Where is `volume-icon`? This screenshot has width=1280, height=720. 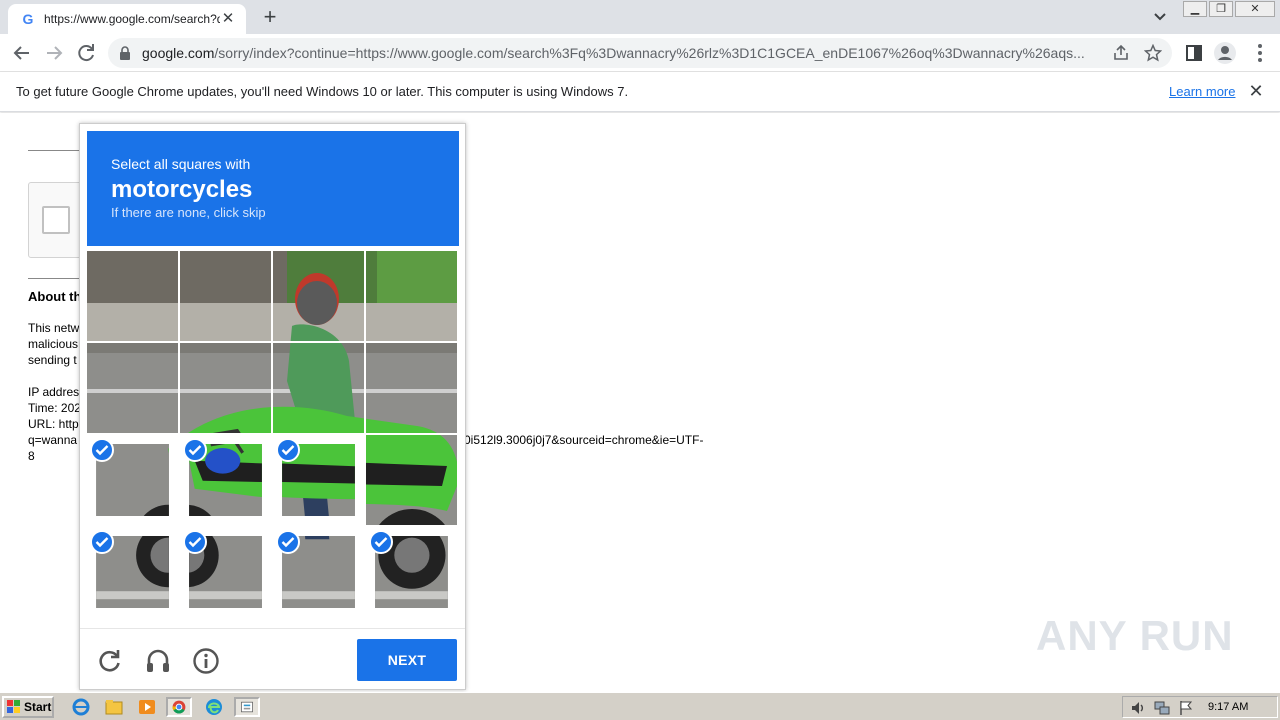
volume-icon is located at coordinates (1138, 708).